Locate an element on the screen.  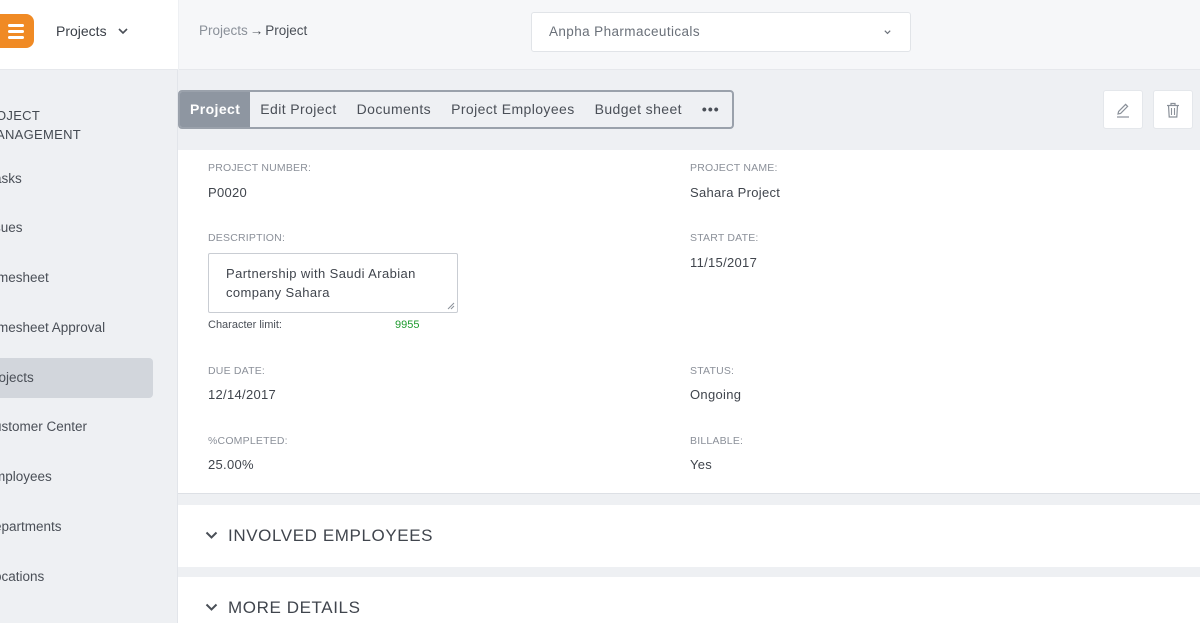
resize-handle-icon is located at coordinates (451, 306).